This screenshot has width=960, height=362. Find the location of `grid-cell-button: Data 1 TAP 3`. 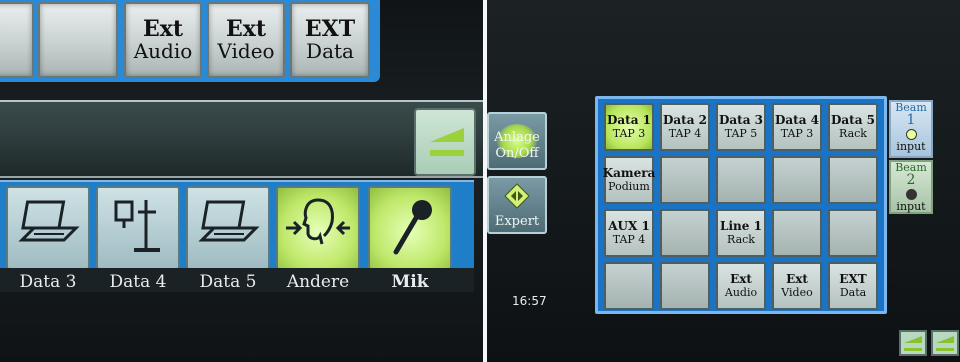

grid-cell-button: Data 1 TAP 3 is located at coordinates (629, 127).